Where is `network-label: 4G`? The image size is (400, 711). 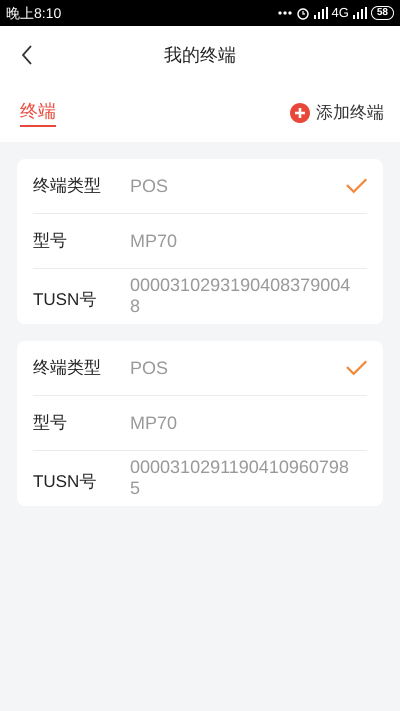 network-label: 4G is located at coordinates (340, 13).